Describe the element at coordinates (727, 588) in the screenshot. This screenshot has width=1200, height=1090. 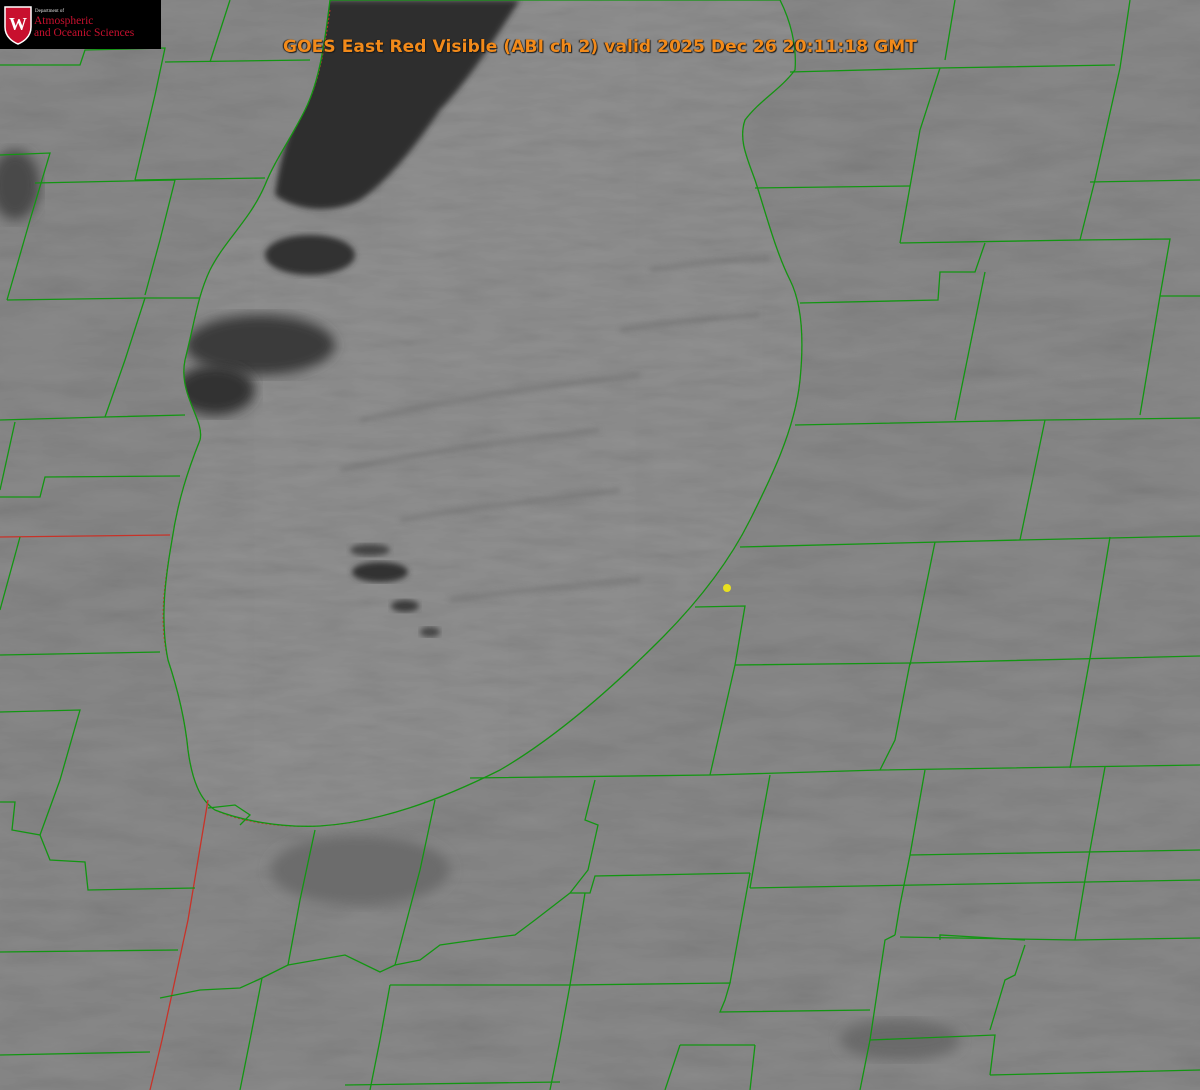
I see `station-marker` at that location.